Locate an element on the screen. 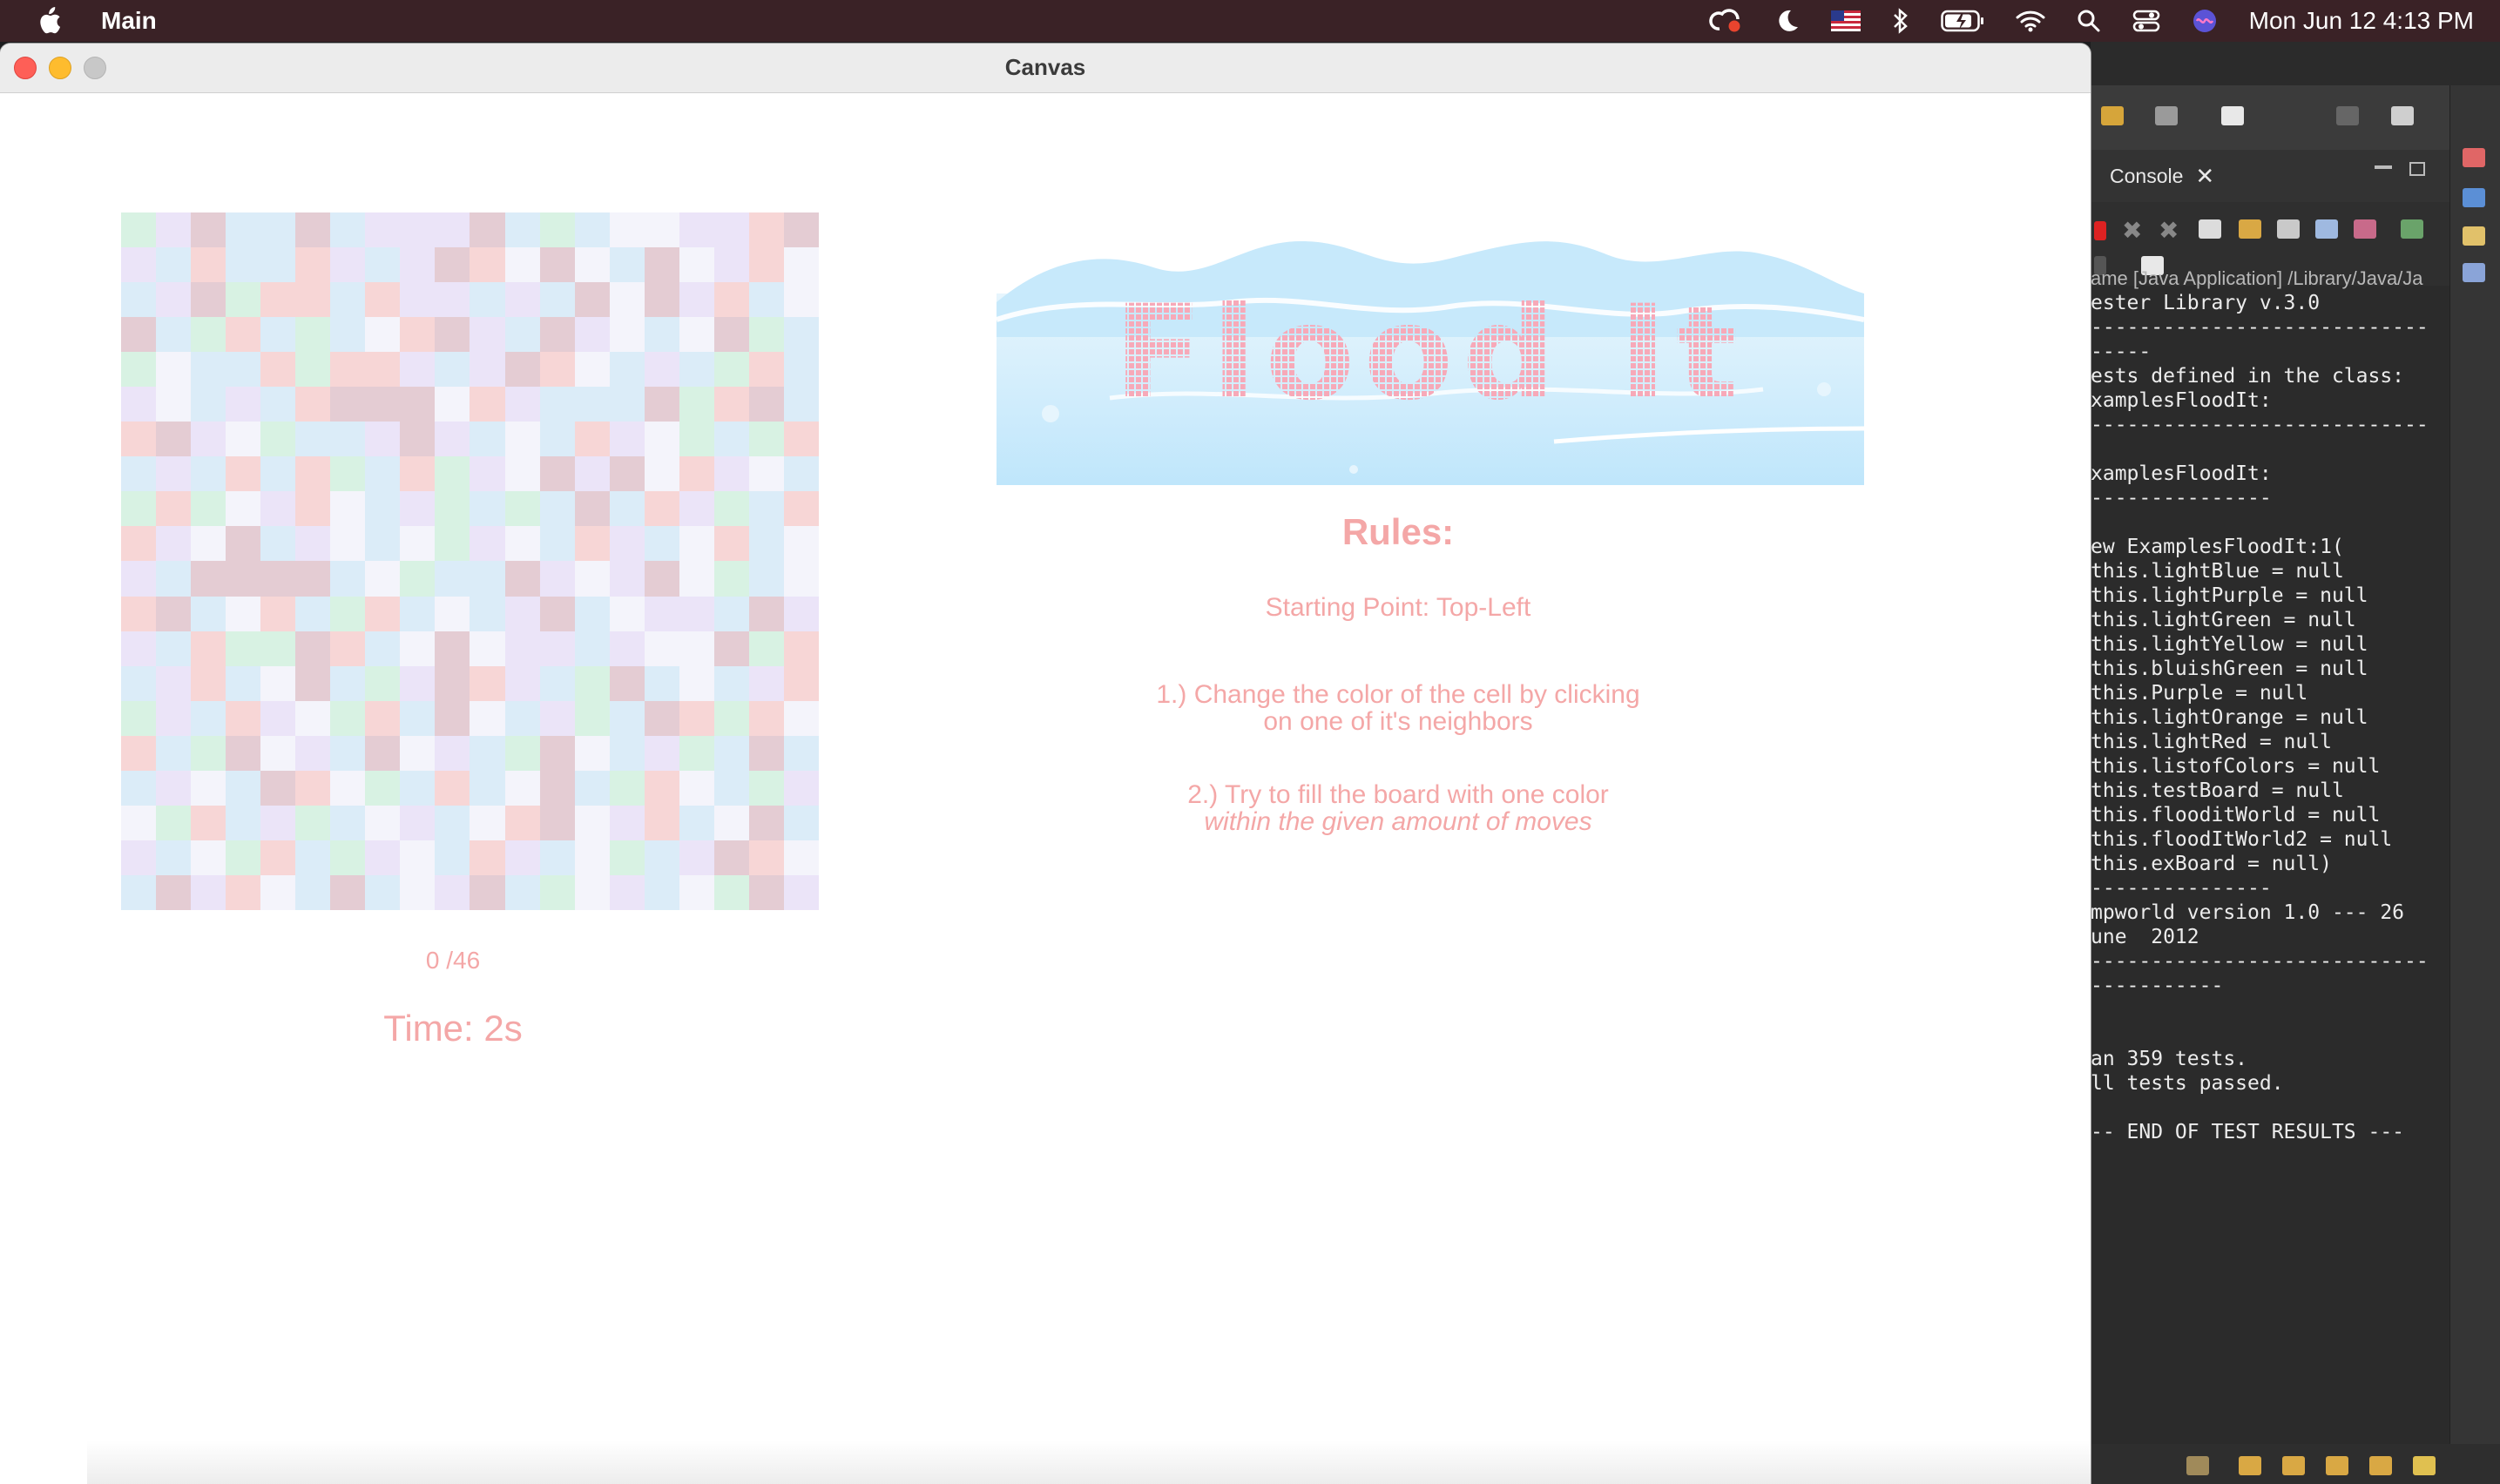 The width and height of the screenshot is (2500, 1484). creative-cloud-icon is located at coordinates (1726, 21).